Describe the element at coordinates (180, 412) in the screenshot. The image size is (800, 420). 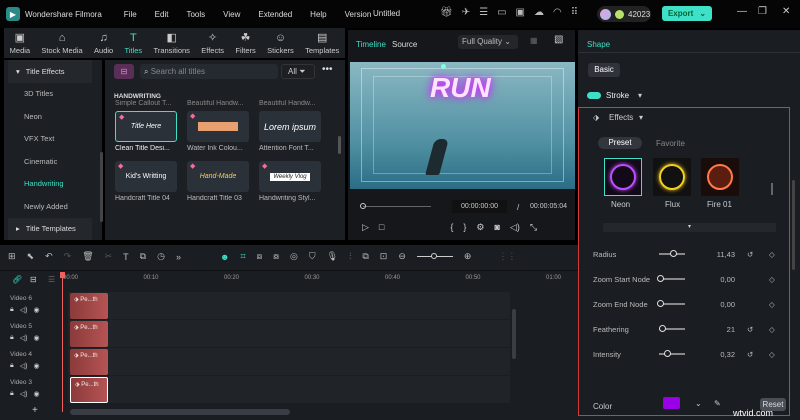
I see `horizontal-scrollbar` at that location.